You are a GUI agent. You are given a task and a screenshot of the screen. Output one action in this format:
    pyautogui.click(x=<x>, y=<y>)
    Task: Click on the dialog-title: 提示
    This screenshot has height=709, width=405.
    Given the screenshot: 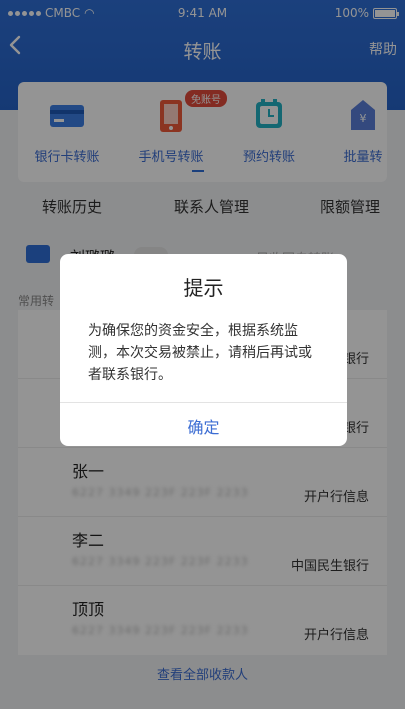 What is the action you would take?
    pyautogui.click(x=203, y=288)
    